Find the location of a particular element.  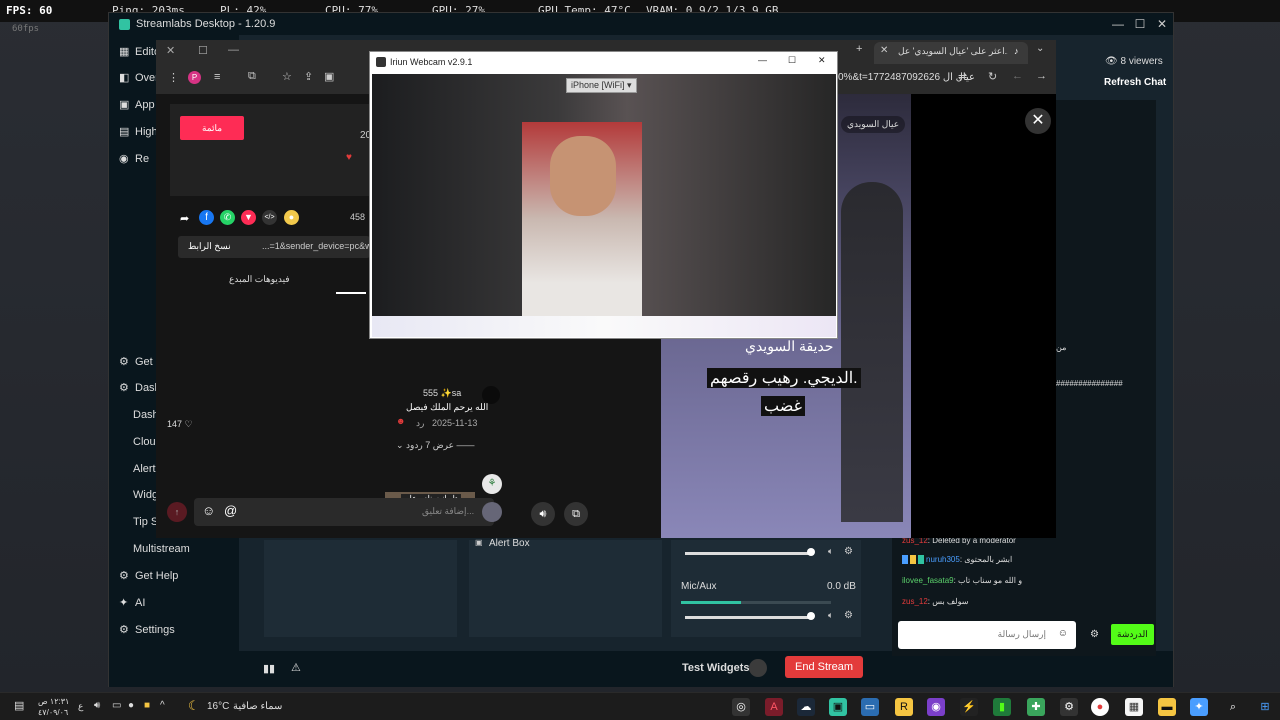

taskbar-obs-icon: ◉ is located at coordinates (936, 707).